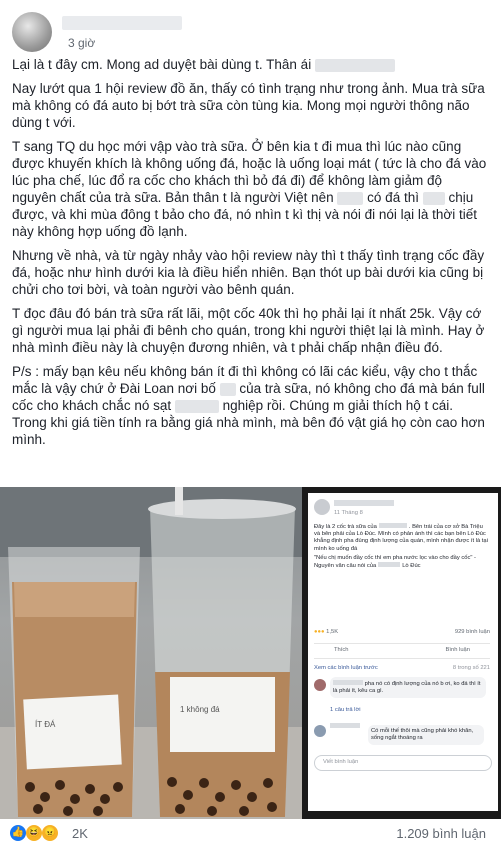 The height and width of the screenshot is (851, 501). What do you see at coordinates (34, 833) in the screenshot?
I see `haha-reaction-icon: 😆` at bounding box center [34, 833].